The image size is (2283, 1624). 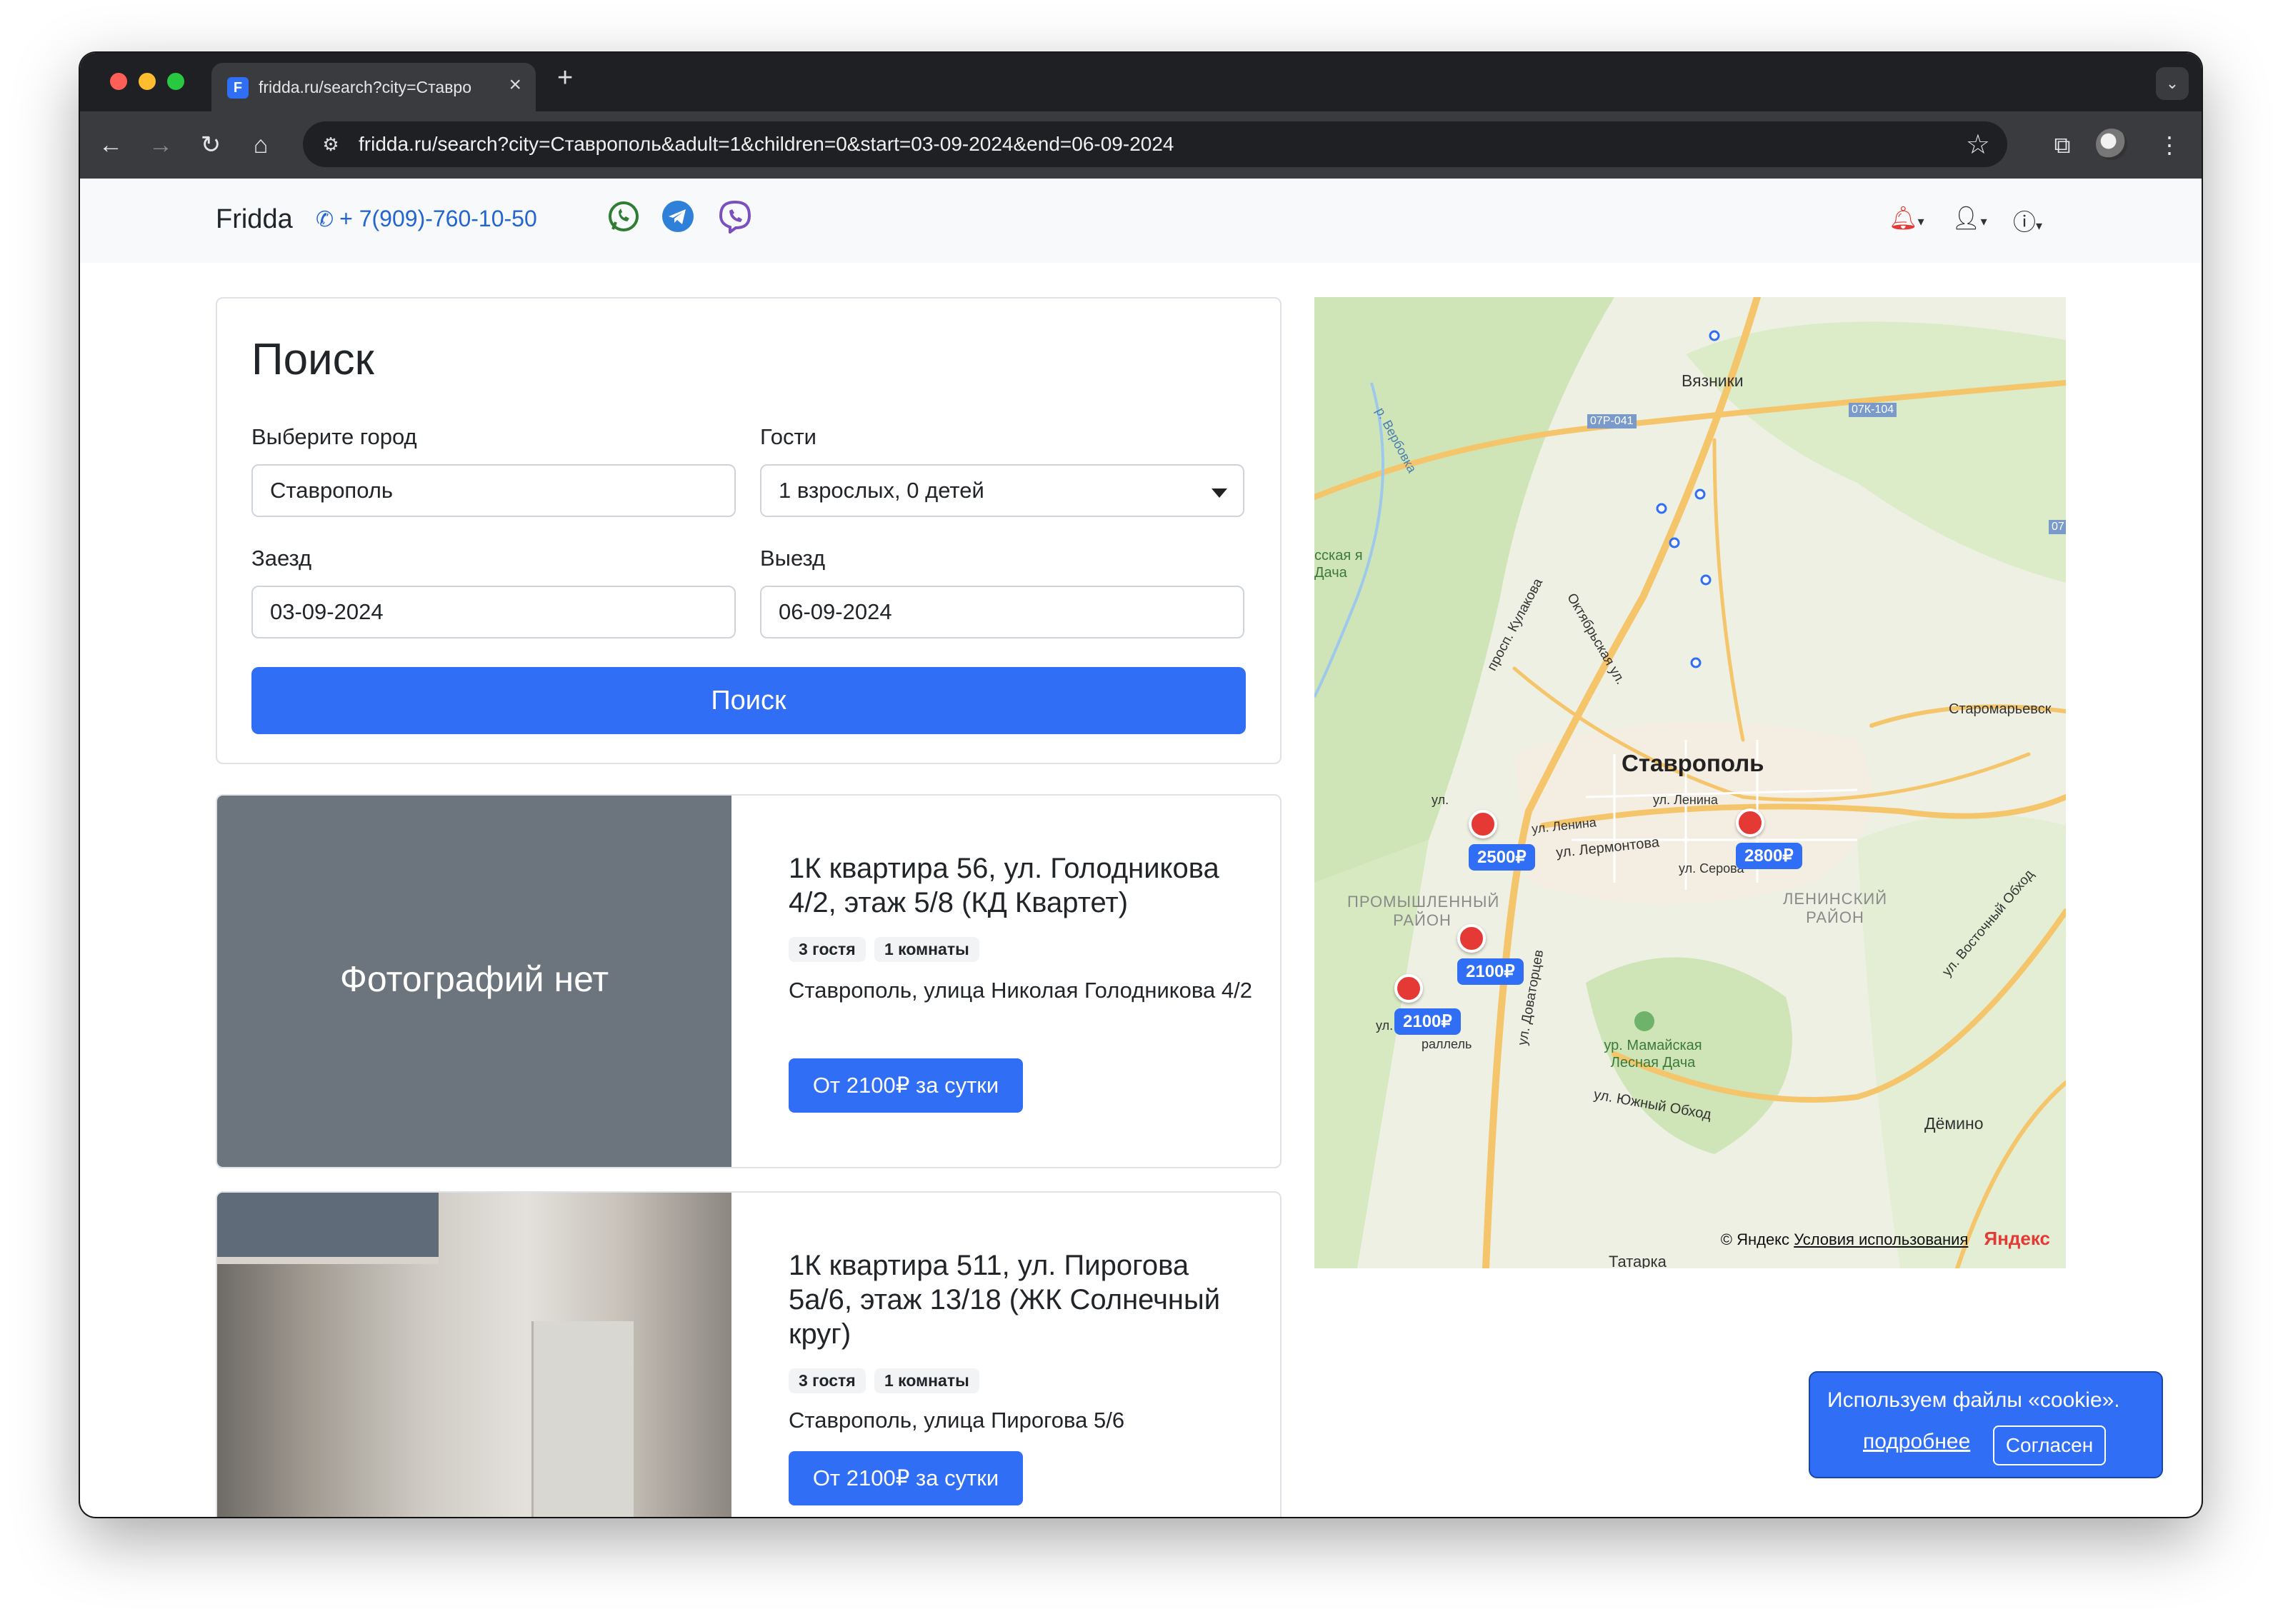 I want to click on map-label-russkaya: сская я Дача, so click(x=1338, y=564).